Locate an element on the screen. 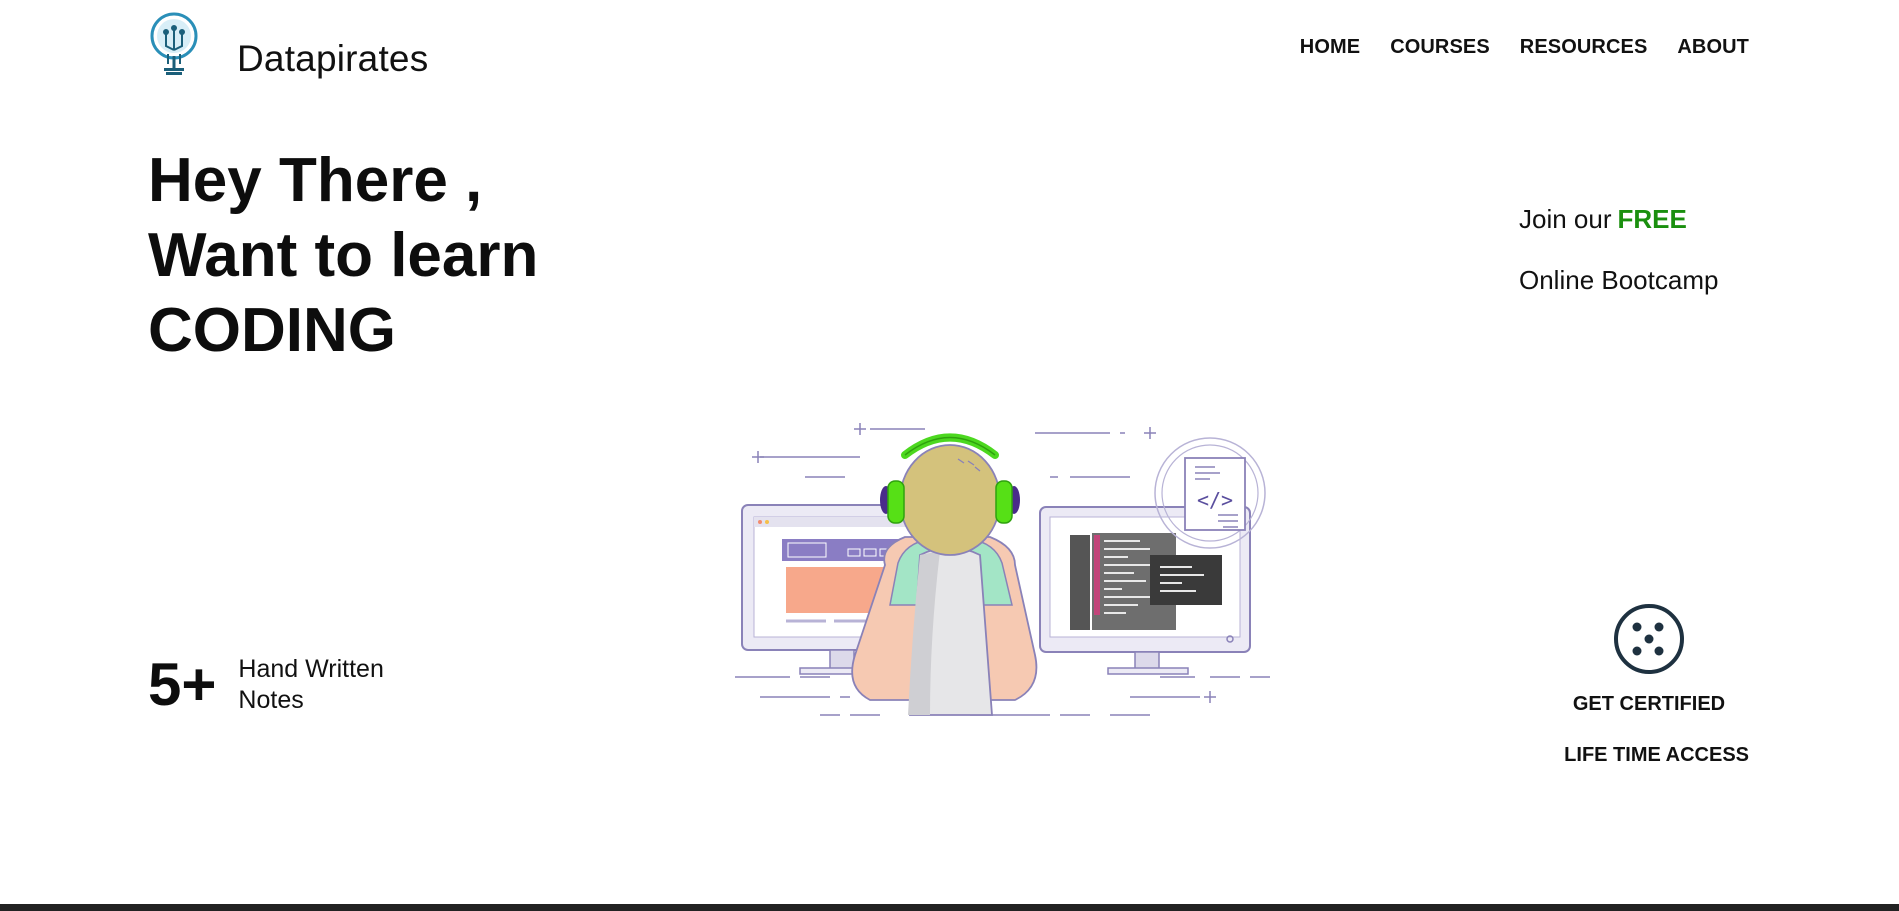 The image size is (1899, 911). dice-five-icon is located at coordinates (1649, 639).